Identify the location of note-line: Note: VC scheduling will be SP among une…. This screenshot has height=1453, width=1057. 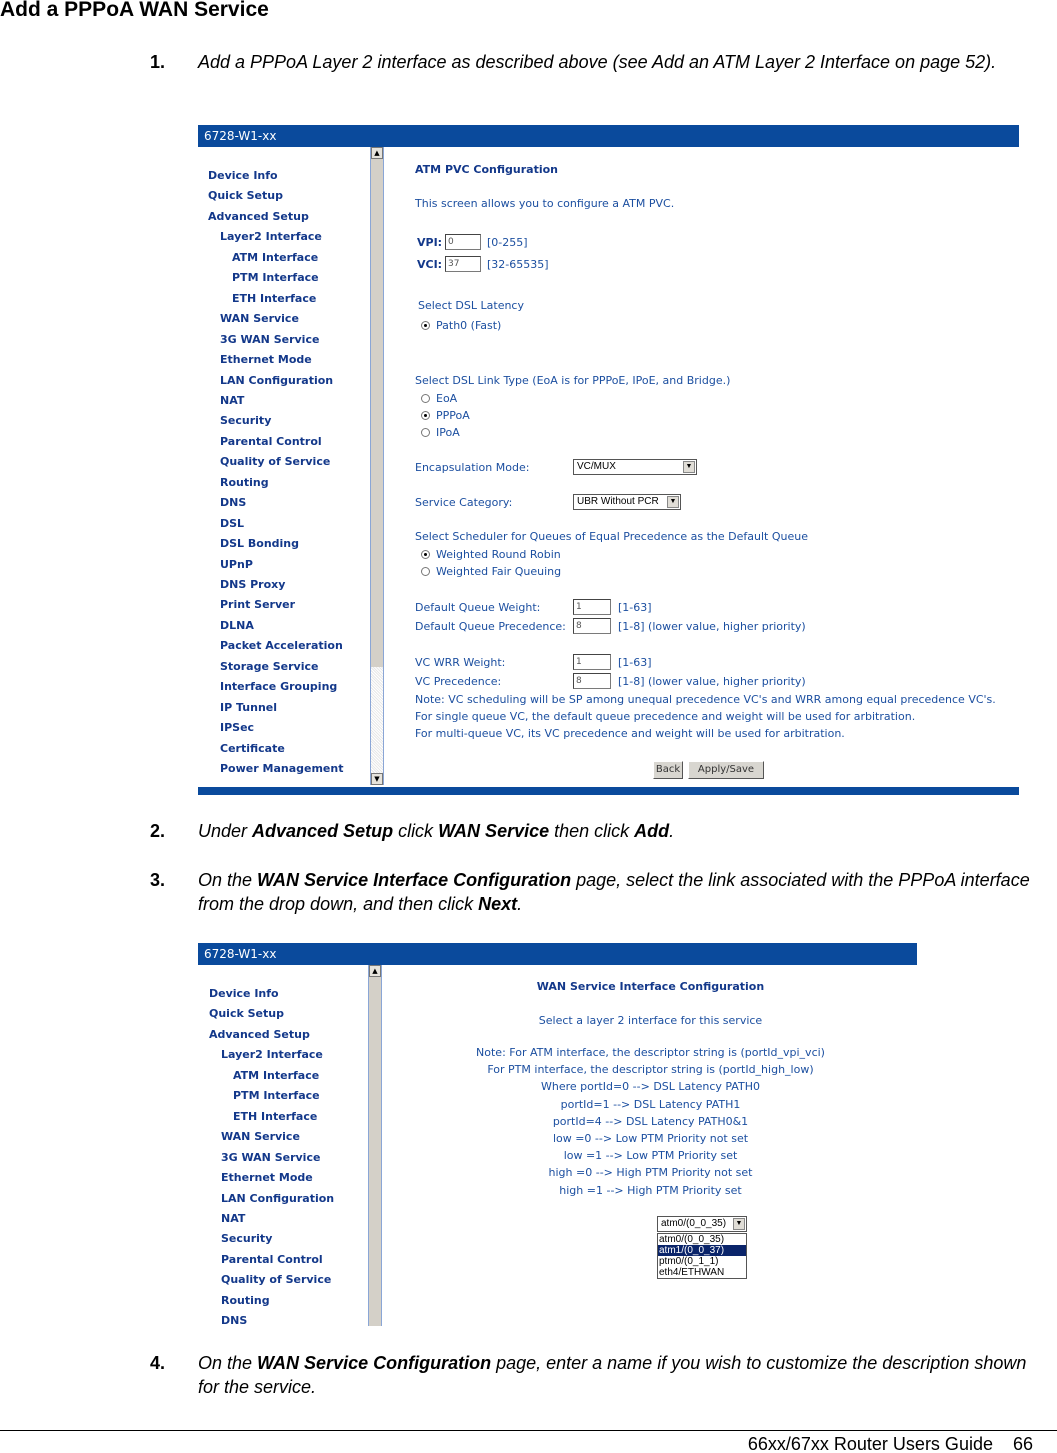
(705, 699).